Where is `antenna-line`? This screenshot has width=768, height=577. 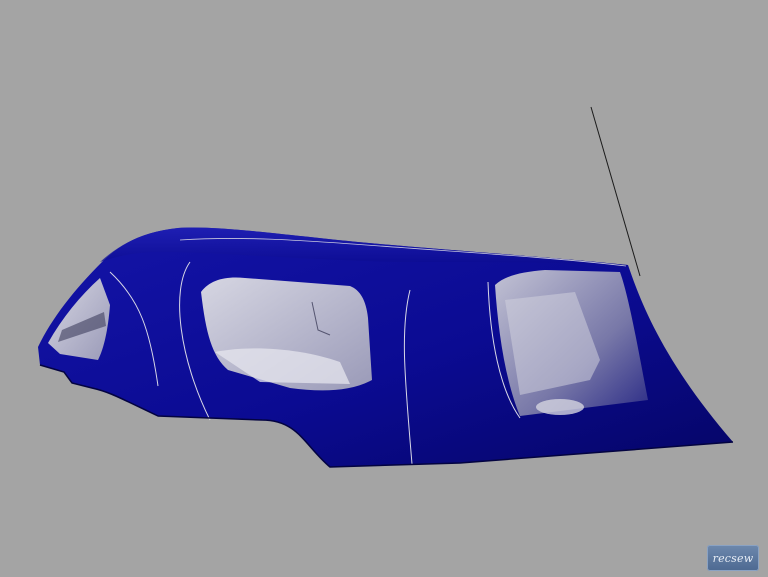 antenna-line is located at coordinates (615, 191).